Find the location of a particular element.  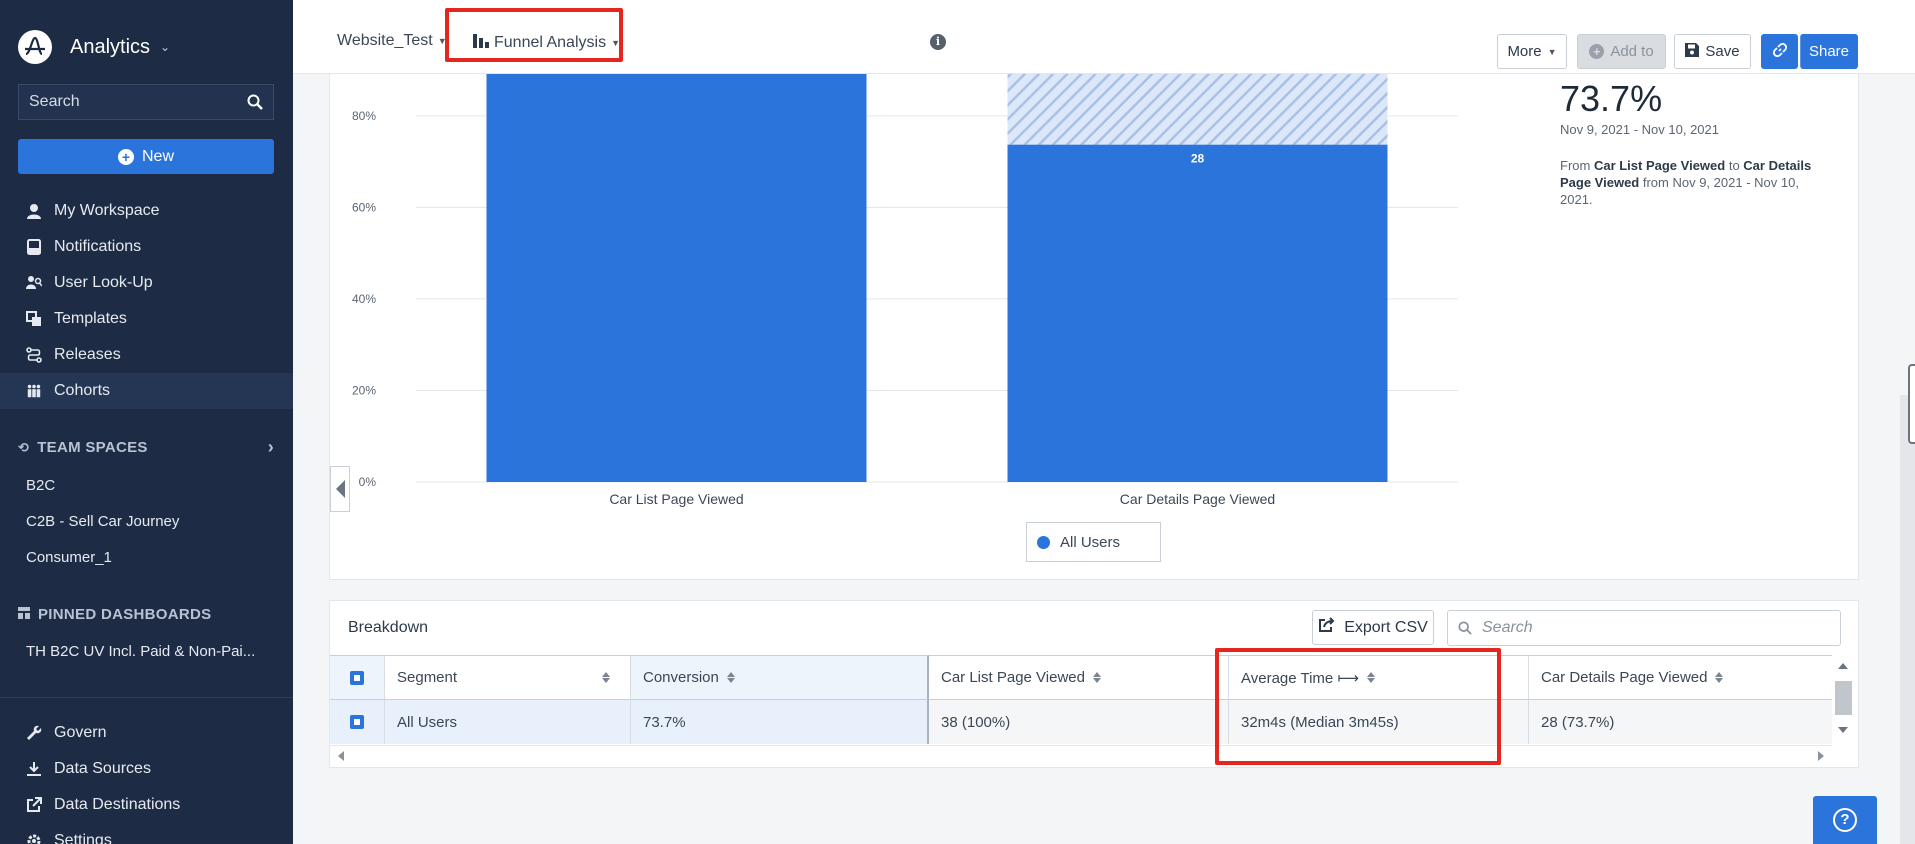

project-selector: Website_Test ▼ is located at coordinates (392, 41).